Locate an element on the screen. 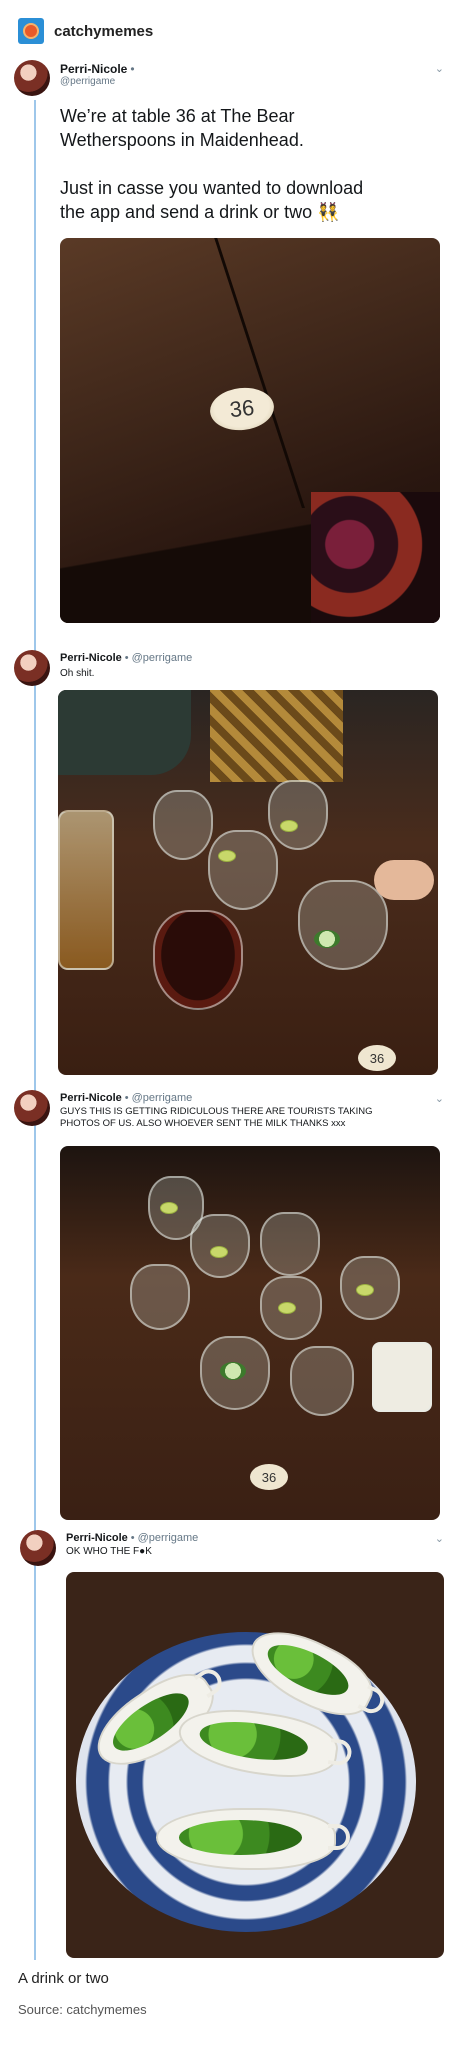 Image resolution: width=458 pixels, height=2048 pixels. milk-glass is located at coordinates (402, 1377).